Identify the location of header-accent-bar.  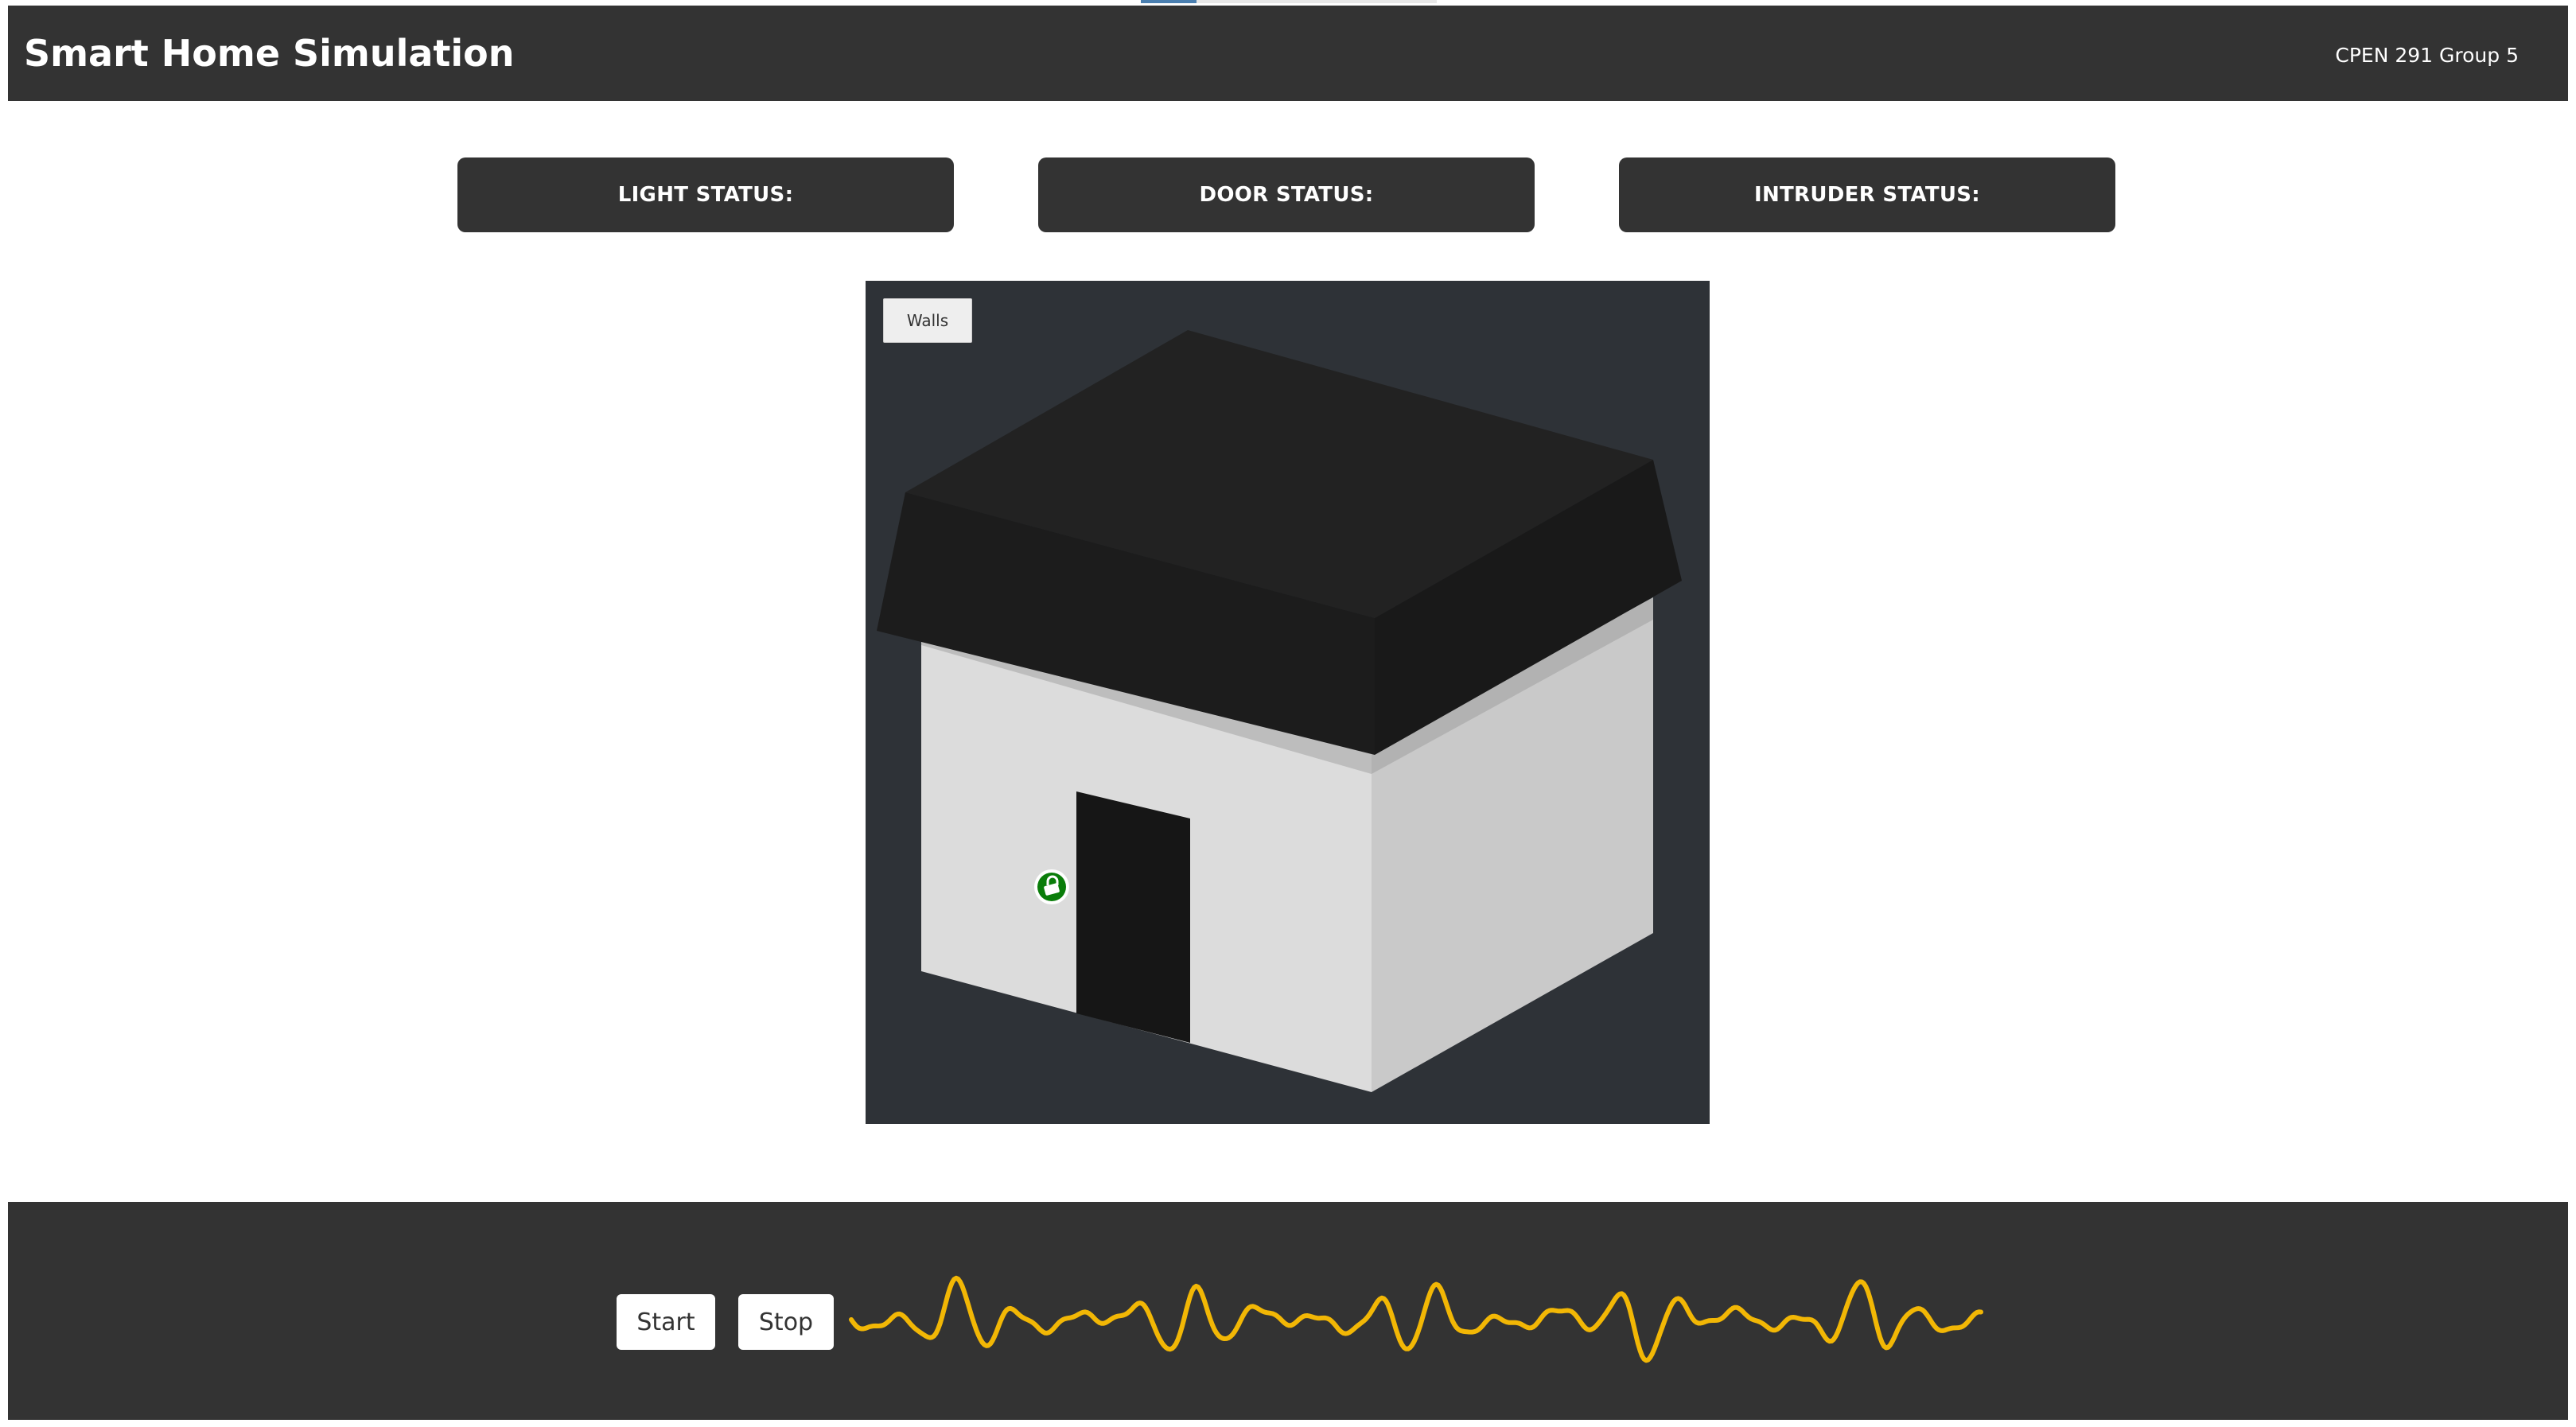
(1169, 2).